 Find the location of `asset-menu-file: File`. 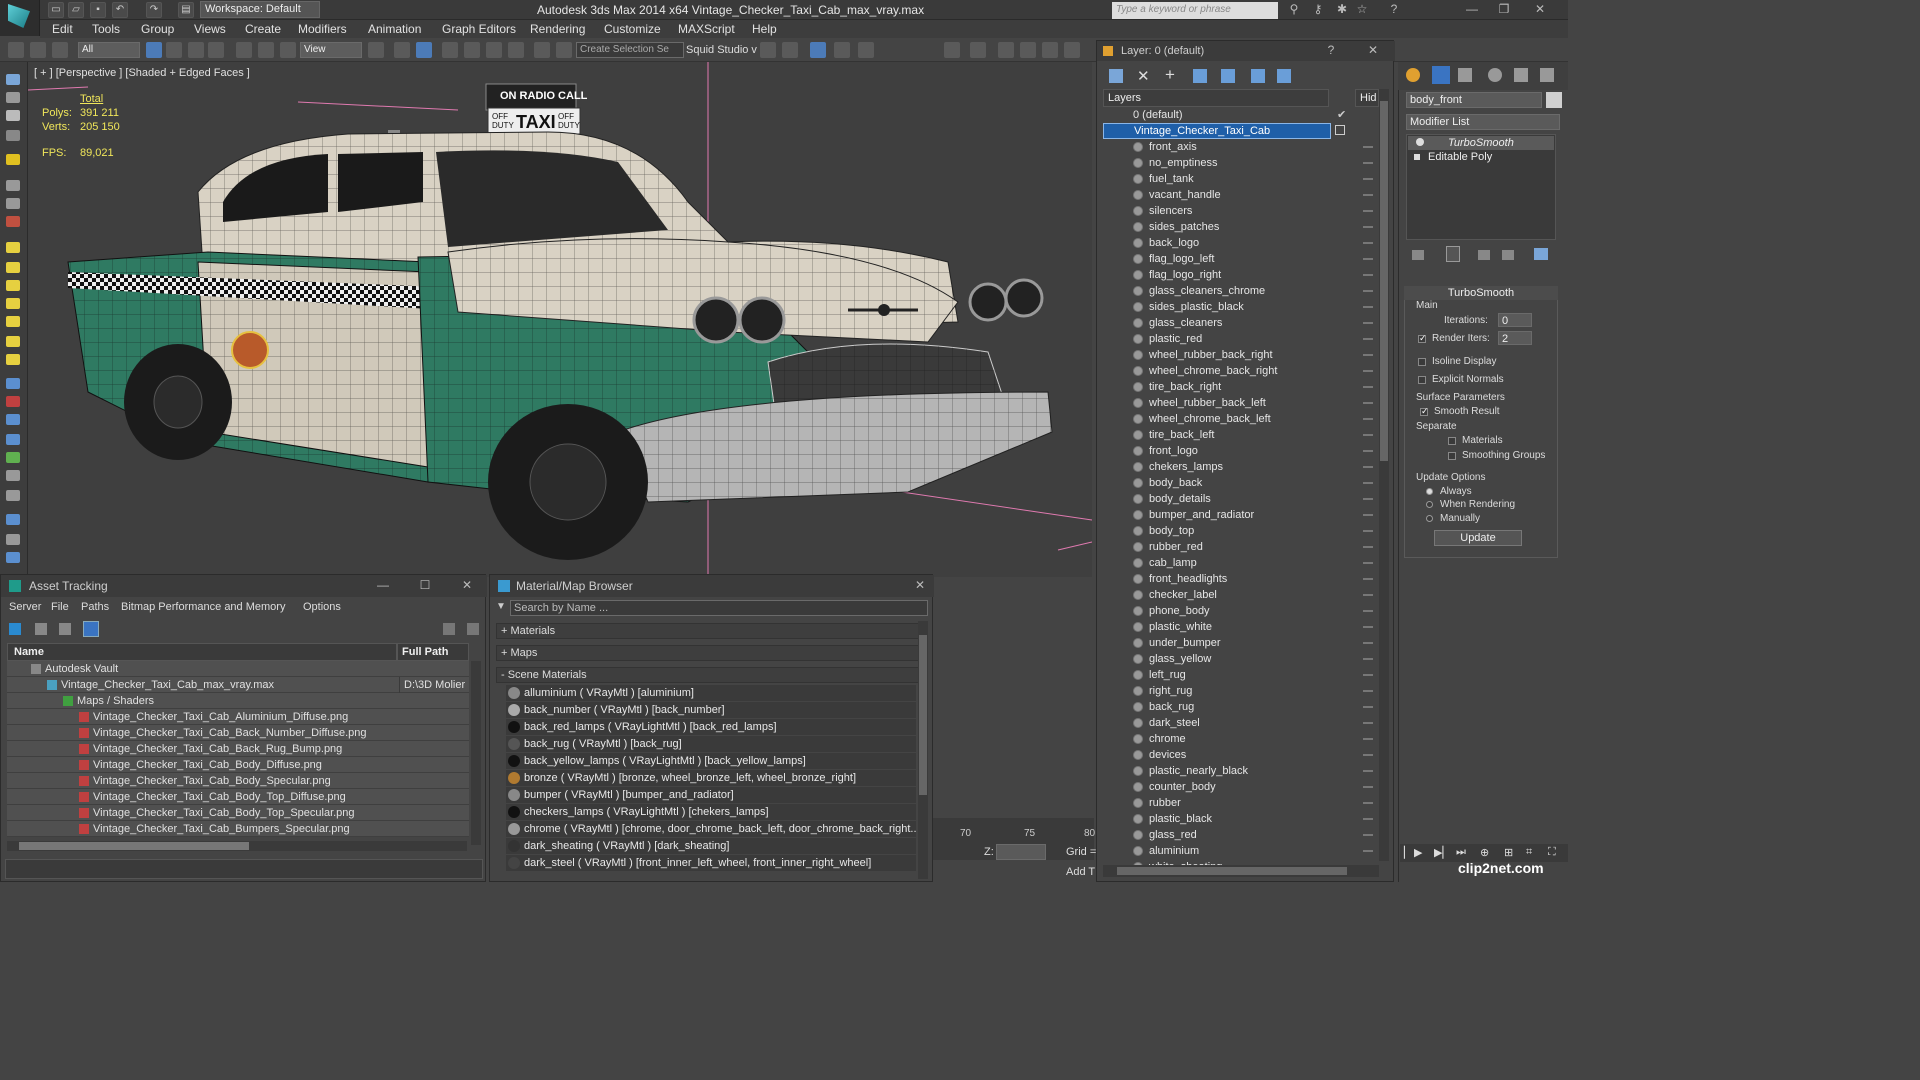

asset-menu-file: File is located at coordinates (60, 607).